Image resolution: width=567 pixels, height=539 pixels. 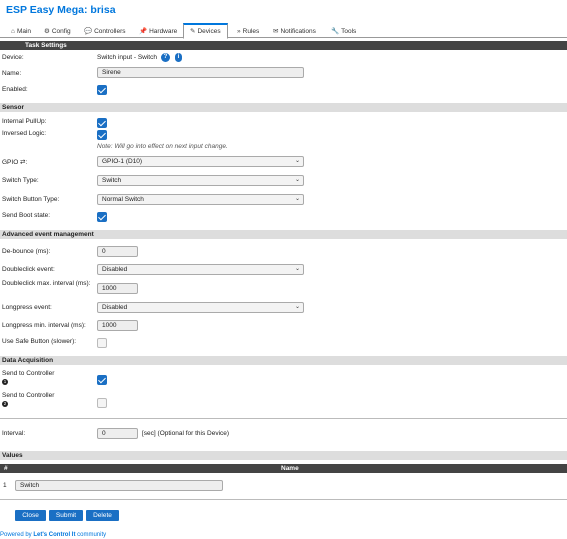 What do you see at coordinates (186, 433) in the screenshot?
I see `interval-note: [sec] (Optional for this Device)` at bounding box center [186, 433].